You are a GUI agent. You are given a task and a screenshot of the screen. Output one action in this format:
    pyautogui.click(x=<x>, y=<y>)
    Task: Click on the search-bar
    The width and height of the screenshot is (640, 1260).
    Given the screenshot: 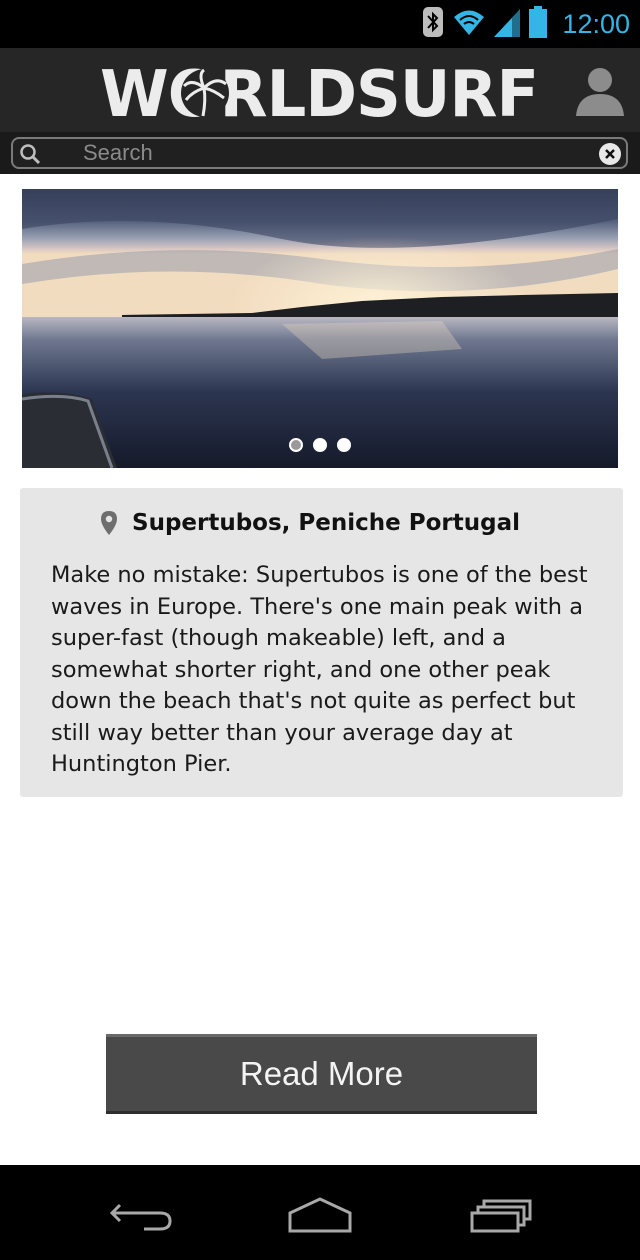 What is the action you would take?
    pyautogui.click(x=320, y=153)
    